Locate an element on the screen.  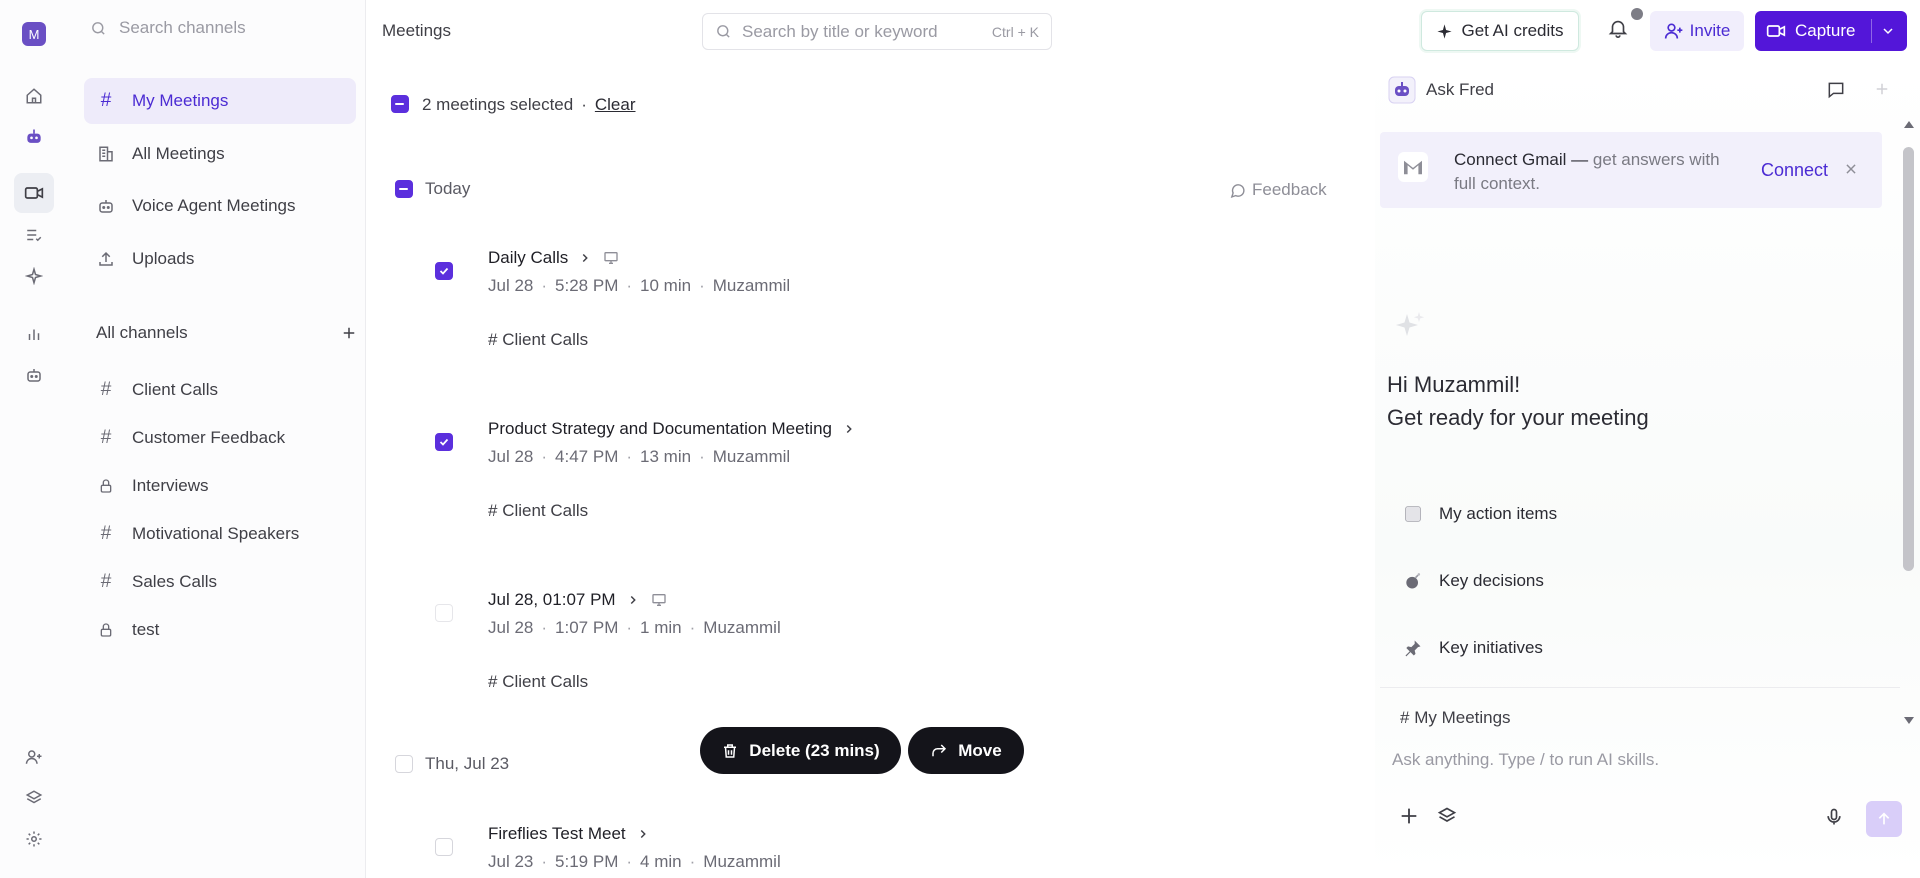
meeting-search-input: Search by title or keyword Ctrl + K is located at coordinates (877, 31).